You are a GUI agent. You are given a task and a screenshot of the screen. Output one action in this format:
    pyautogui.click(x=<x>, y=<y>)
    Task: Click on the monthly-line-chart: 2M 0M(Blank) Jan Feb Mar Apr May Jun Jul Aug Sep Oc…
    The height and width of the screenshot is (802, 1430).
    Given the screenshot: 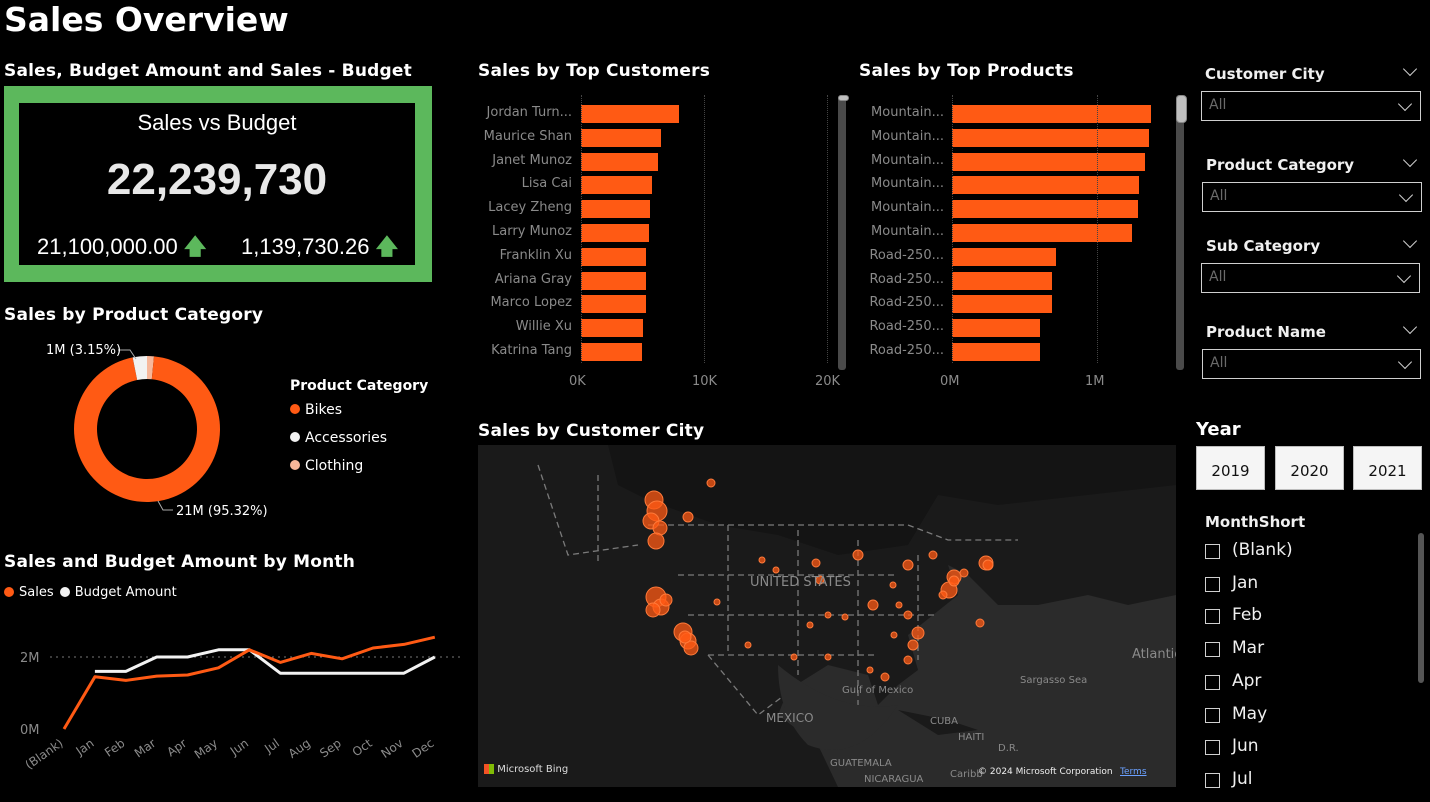 What is the action you would take?
    pyautogui.click(x=240, y=703)
    